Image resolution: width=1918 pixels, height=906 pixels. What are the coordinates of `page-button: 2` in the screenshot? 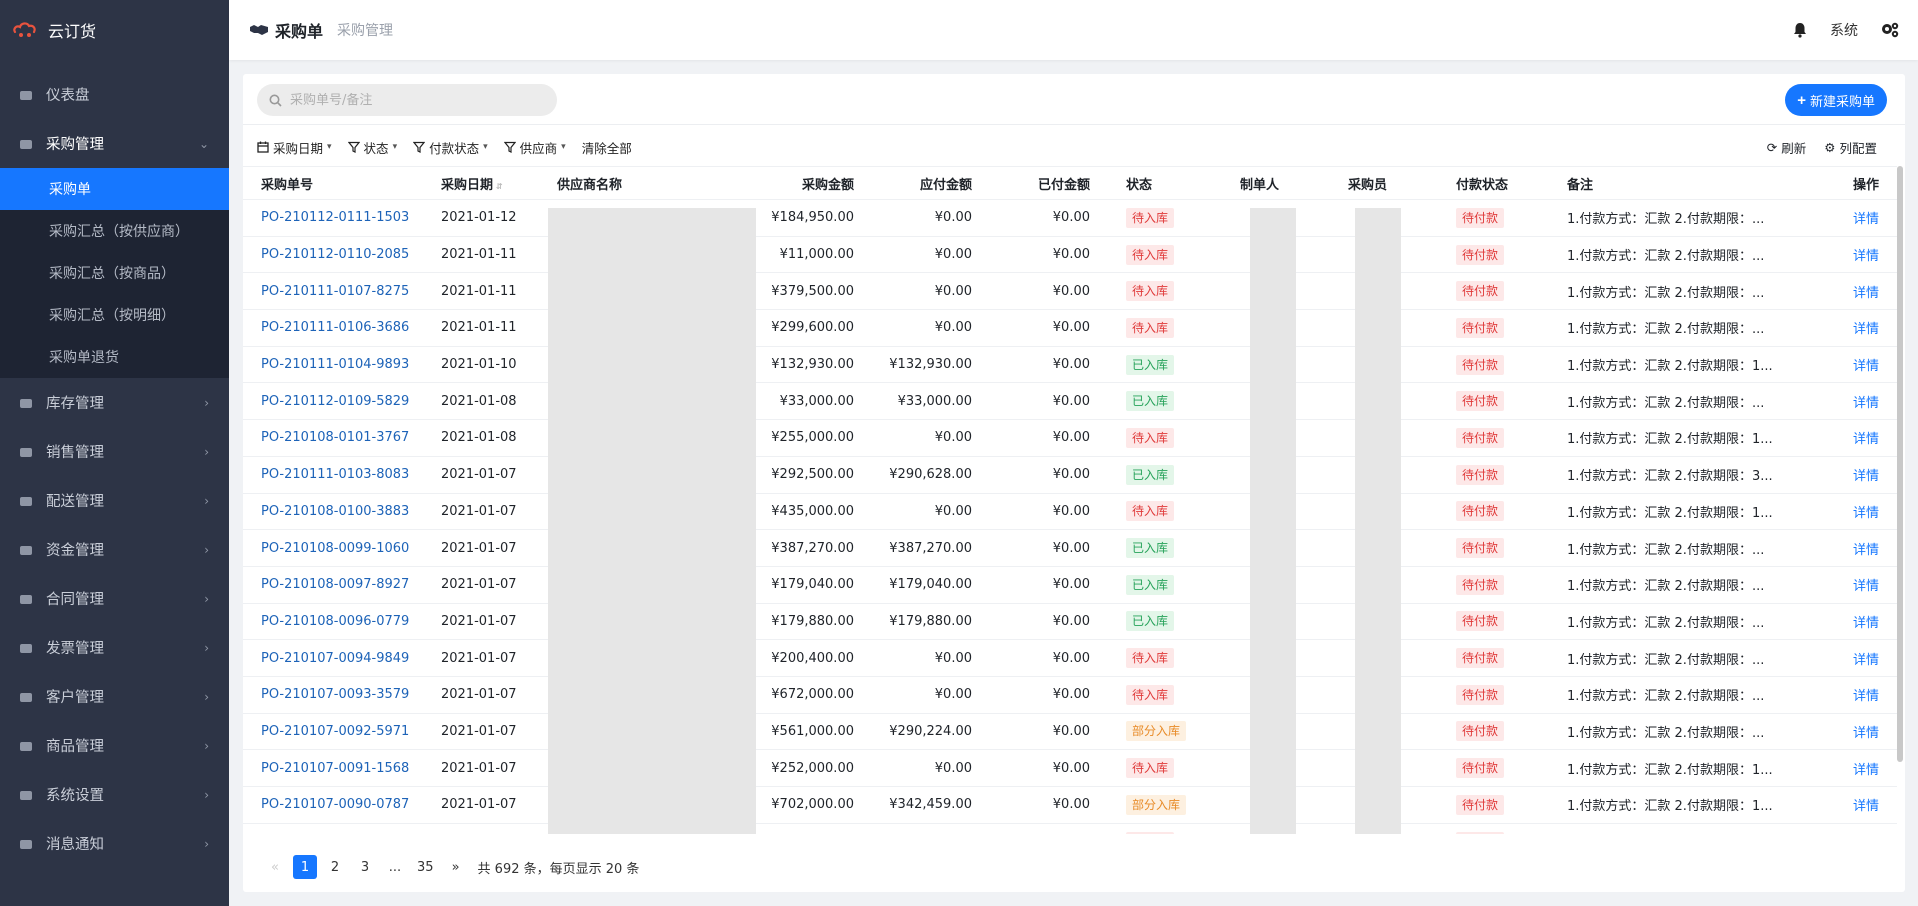 It's located at (335, 867).